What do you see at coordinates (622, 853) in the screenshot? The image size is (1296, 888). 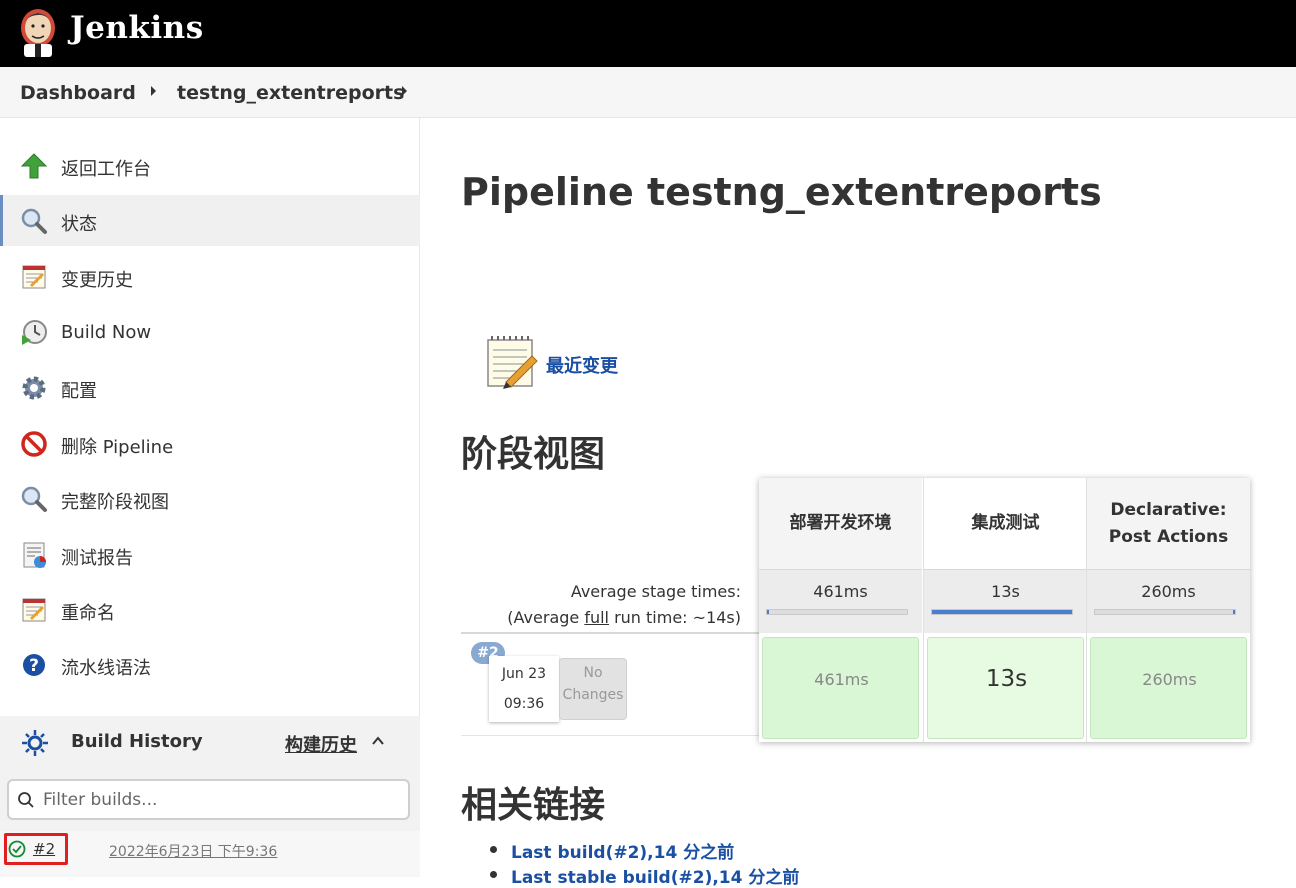 I see `last-build-link: Last build(#2),14 分之前` at bounding box center [622, 853].